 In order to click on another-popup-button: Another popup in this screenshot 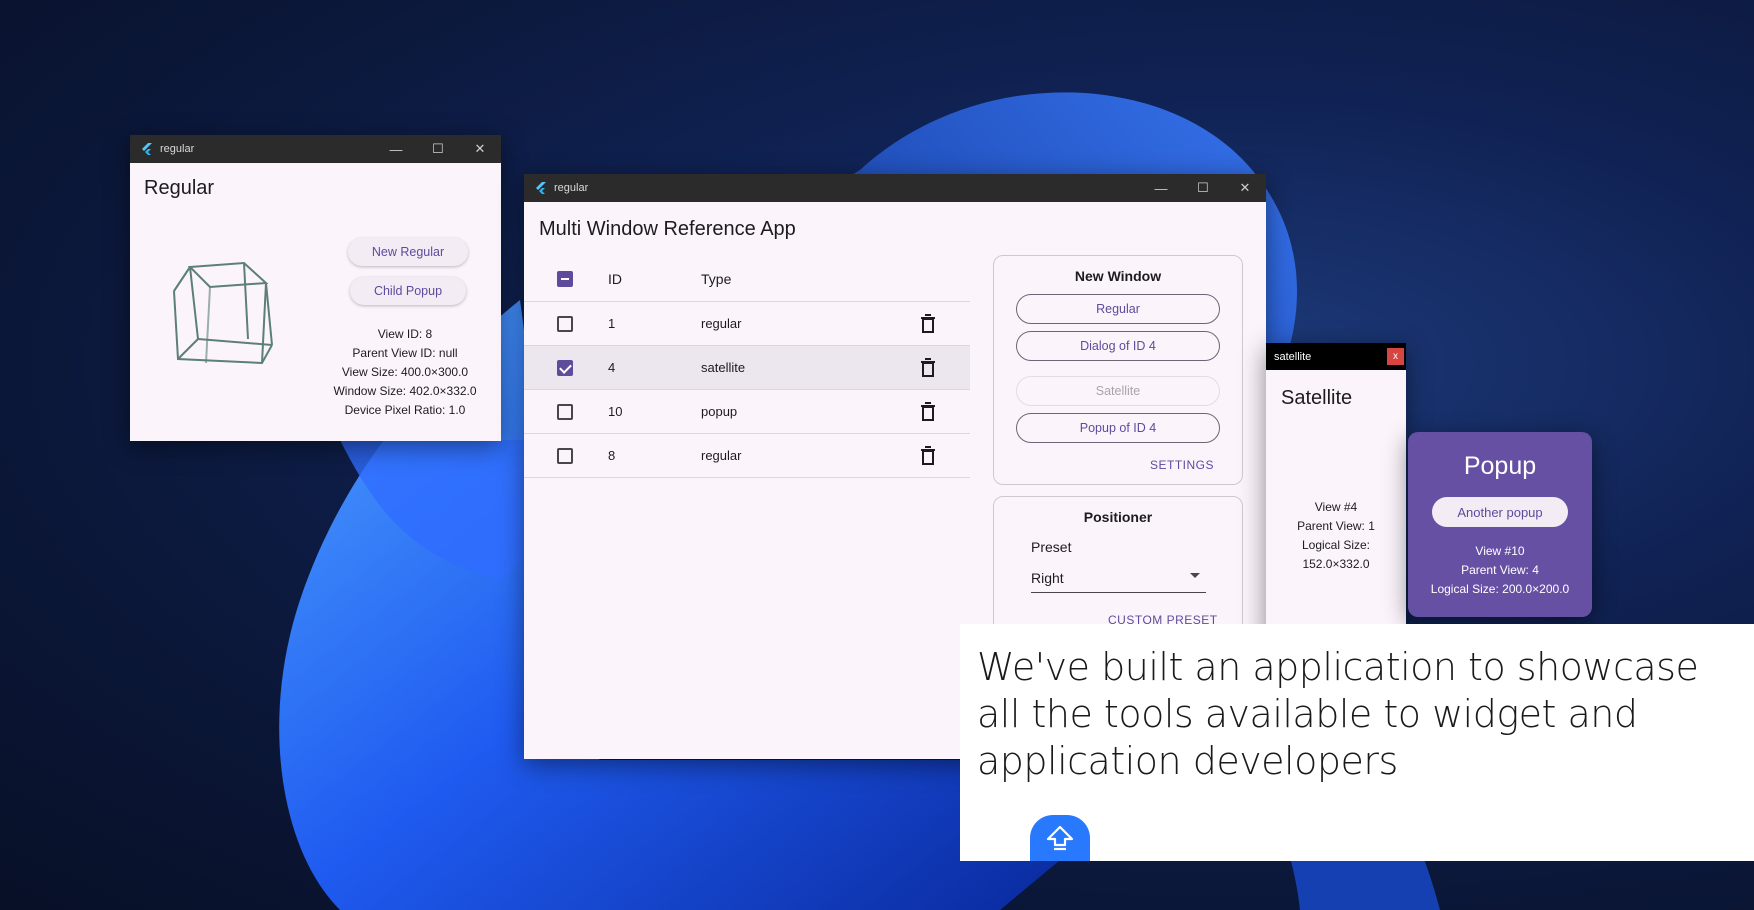, I will do `click(1500, 512)`.